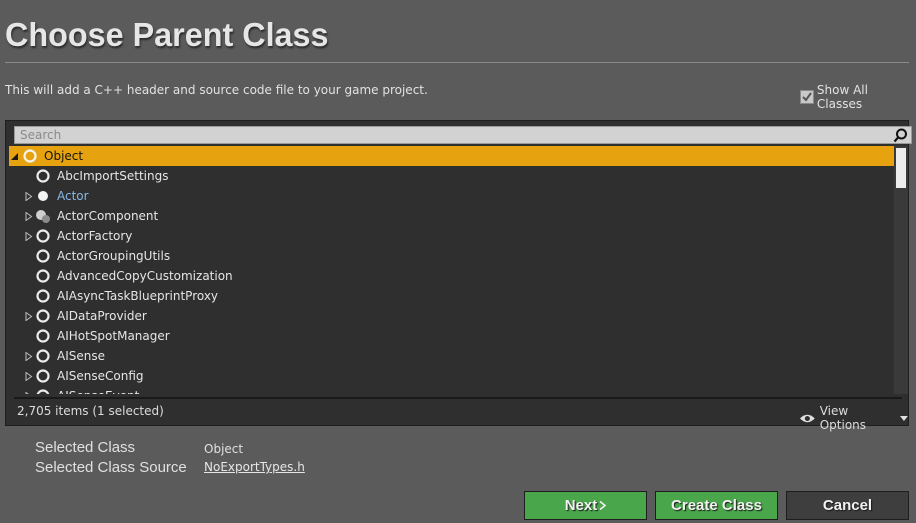 This screenshot has width=916, height=523. What do you see at coordinates (100, 376) in the screenshot?
I see `tree-row-label: AISenseConfig` at bounding box center [100, 376].